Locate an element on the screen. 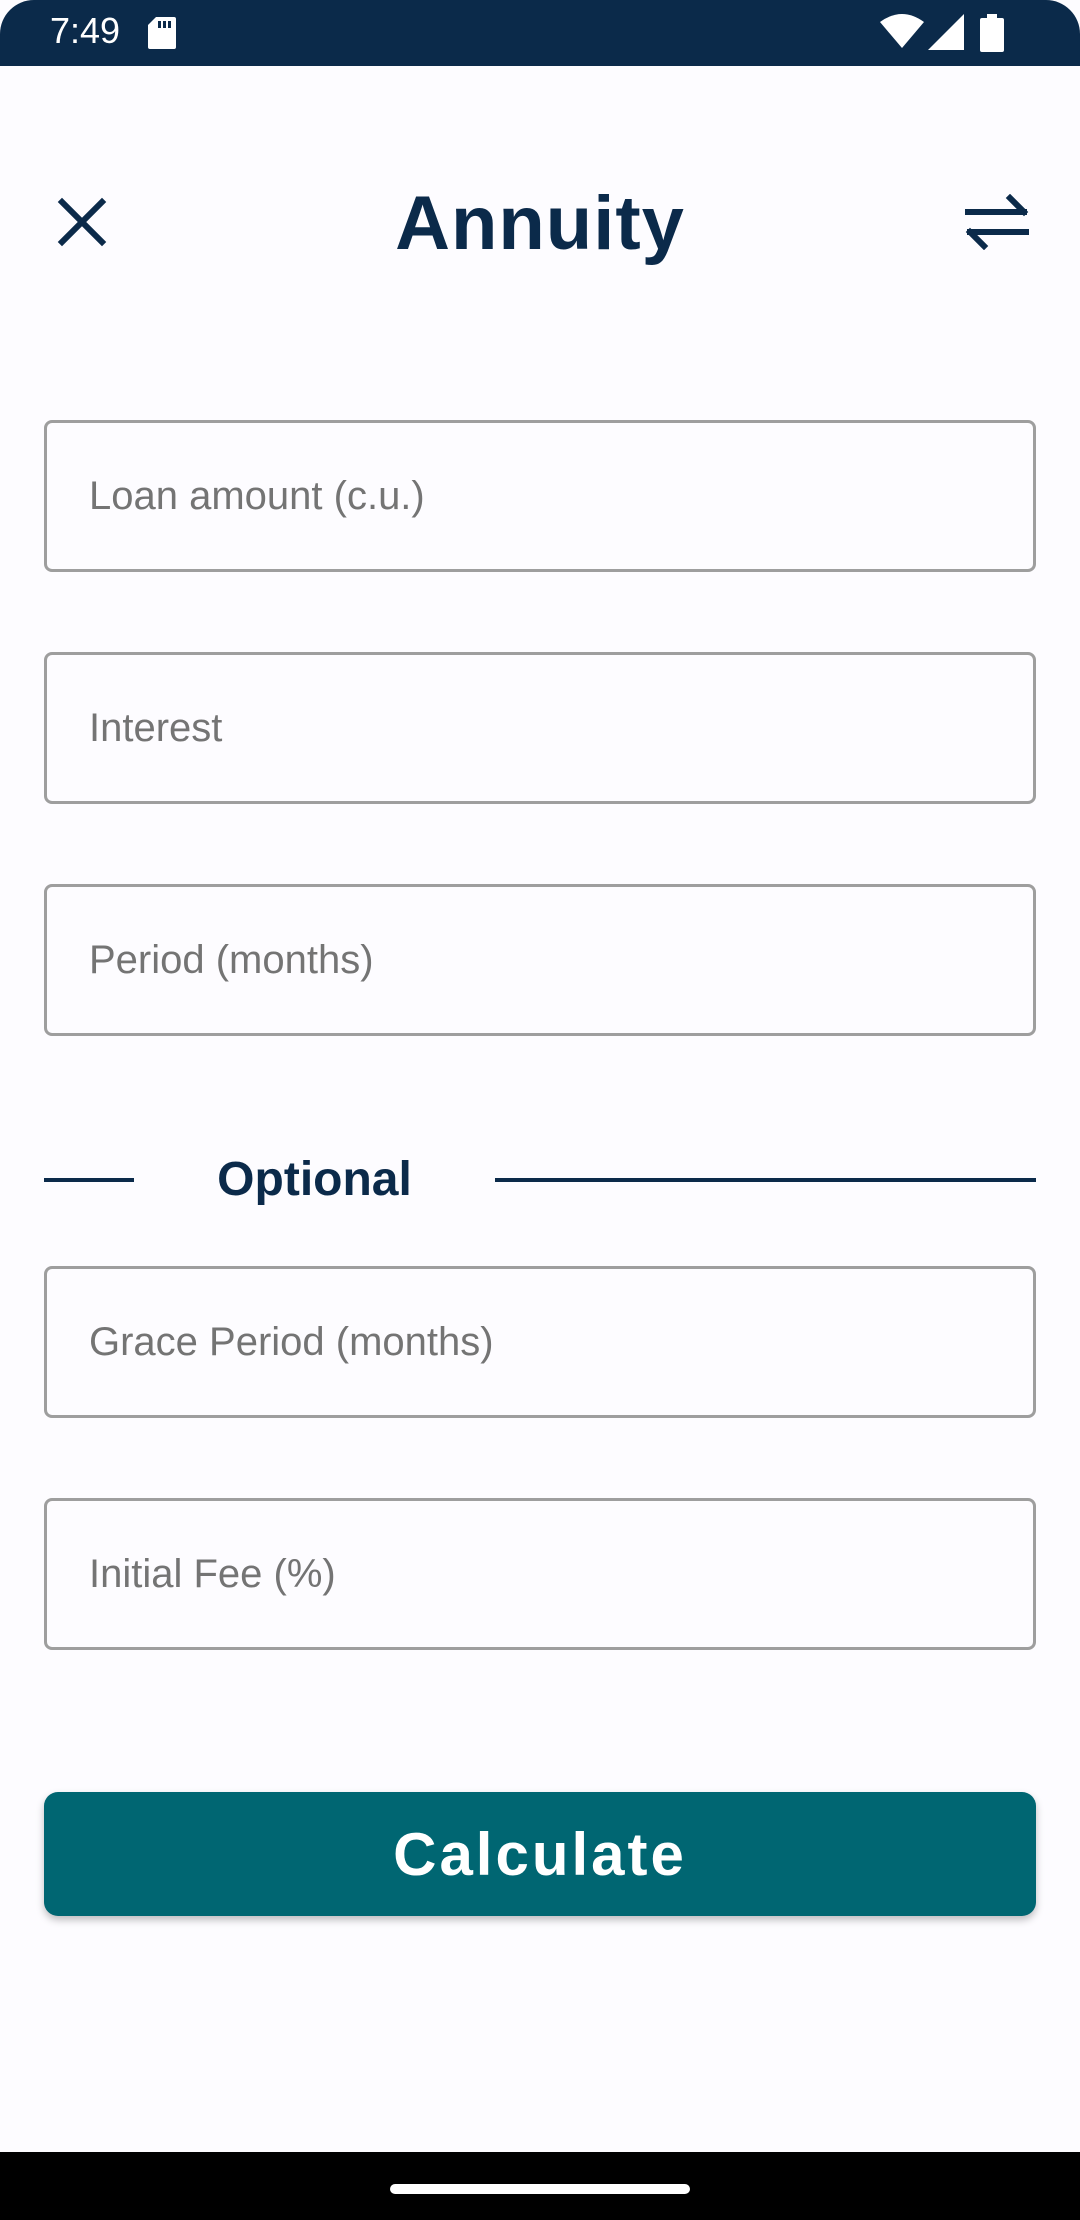 The height and width of the screenshot is (2220, 1080). swap-icon is located at coordinates (997, 222).